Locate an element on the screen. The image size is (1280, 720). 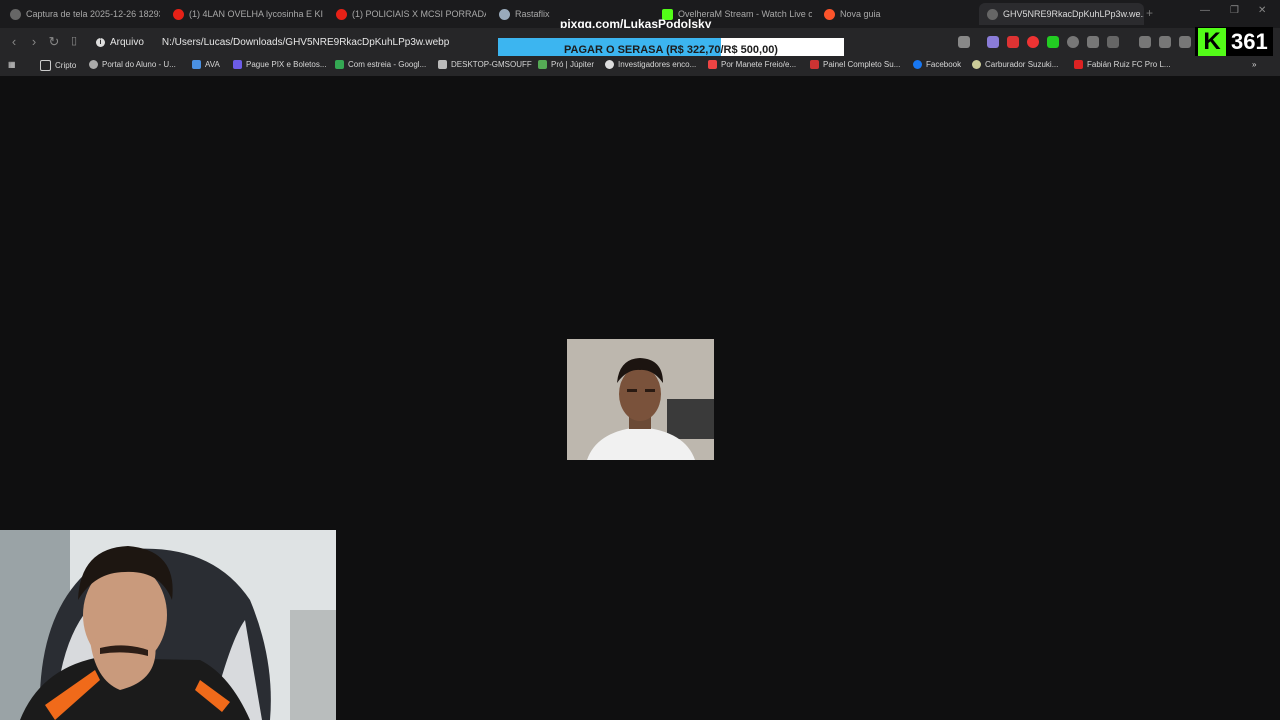
bookmark-facebook: Facebook is located at coordinates (937, 64).